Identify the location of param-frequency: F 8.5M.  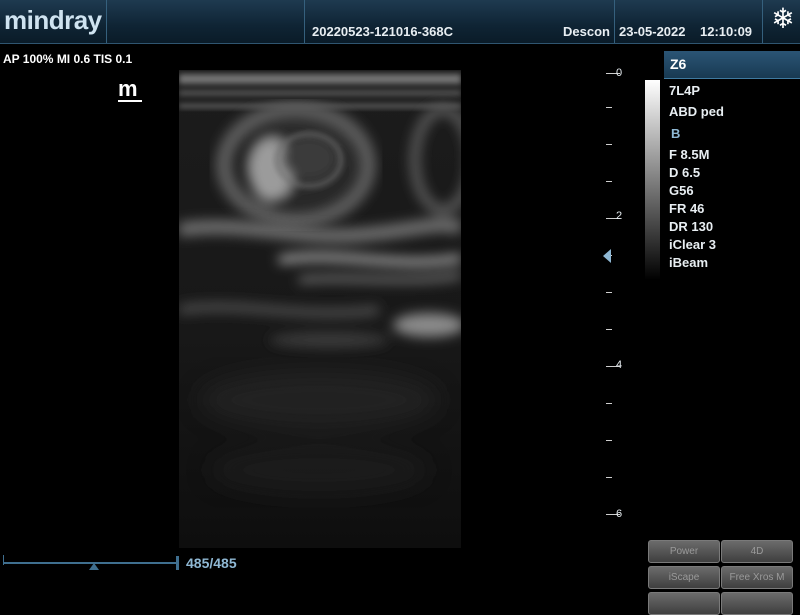
(689, 154).